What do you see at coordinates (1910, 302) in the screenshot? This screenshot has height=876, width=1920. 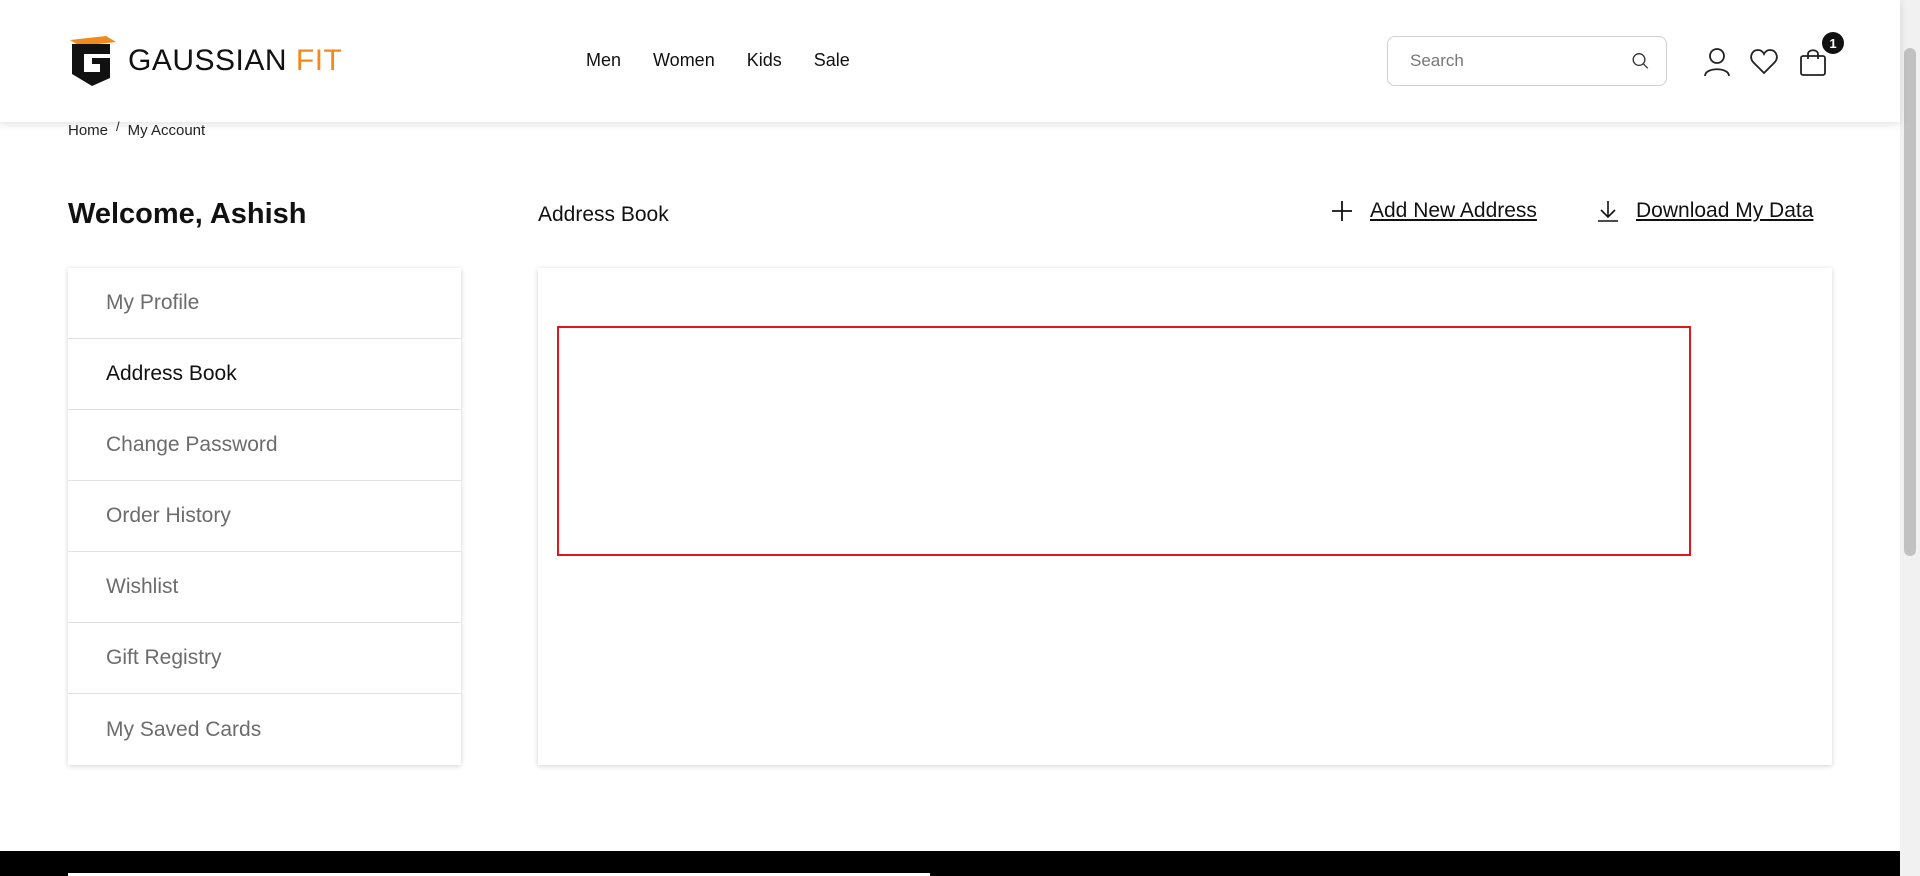 I see `scrollbar-thumb` at bounding box center [1910, 302].